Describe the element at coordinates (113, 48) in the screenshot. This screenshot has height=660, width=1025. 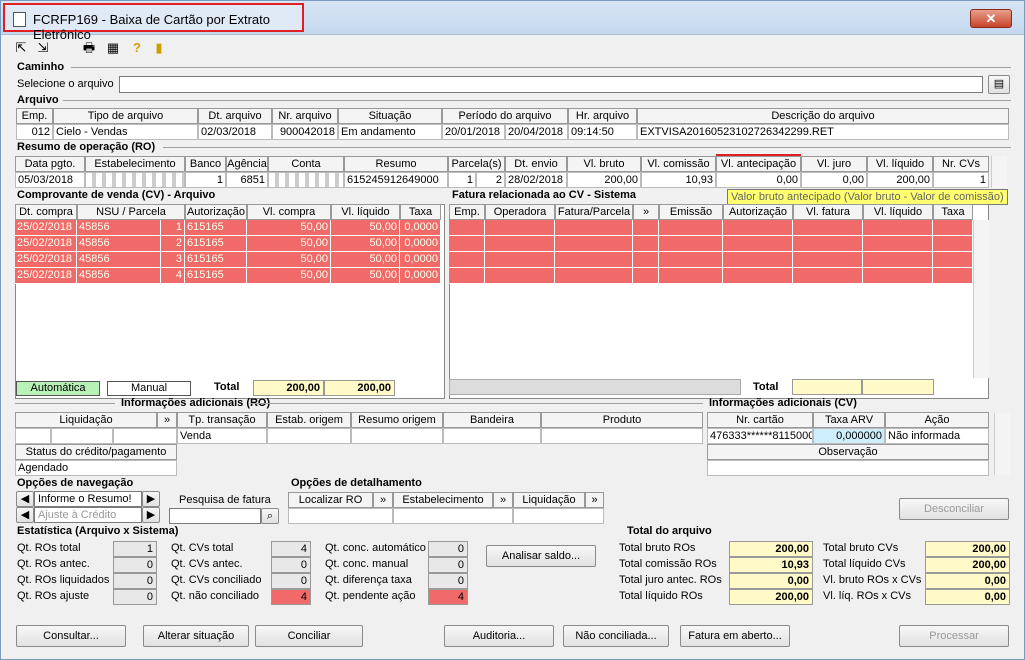
I see `calendar-icon: ▦` at that location.